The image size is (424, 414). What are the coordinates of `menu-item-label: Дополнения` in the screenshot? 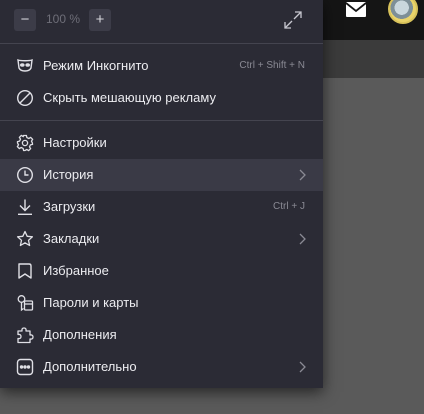 It's located at (80, 334).